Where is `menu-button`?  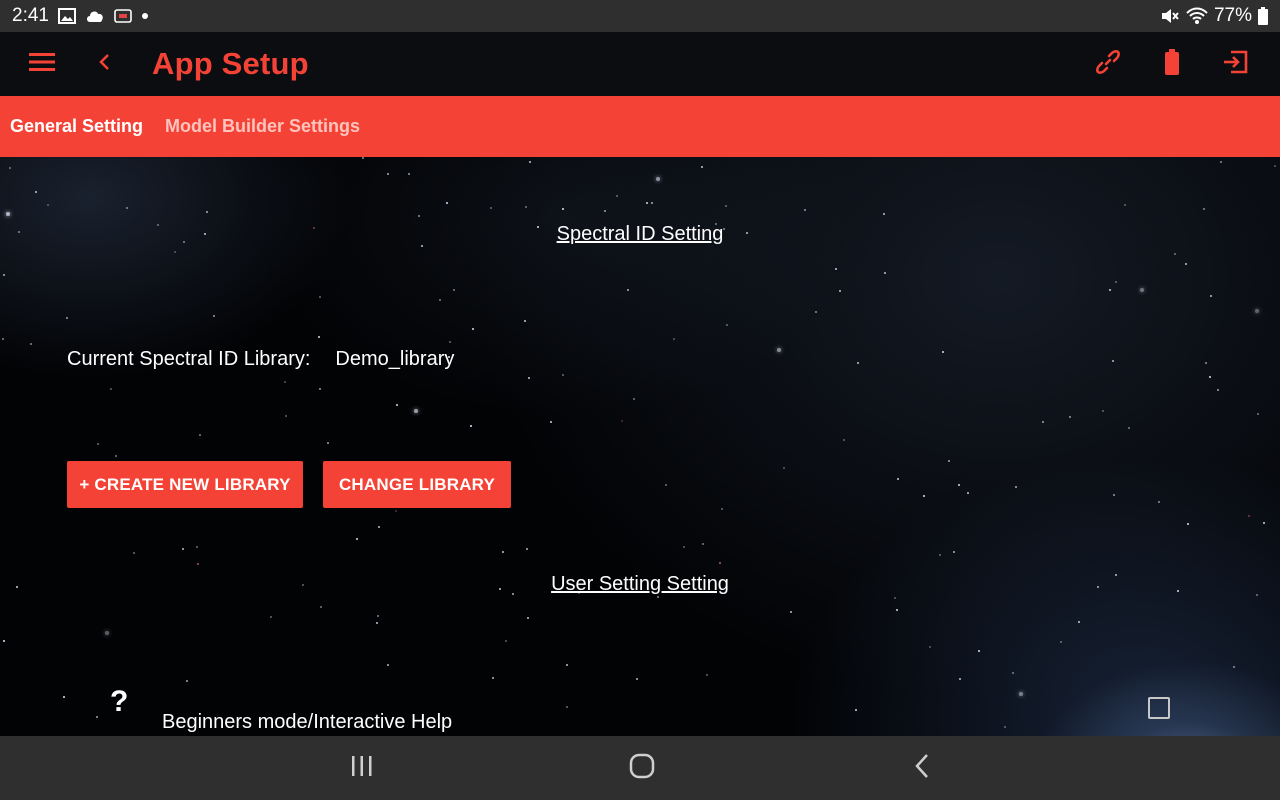 menu-button is located at coordinates (42, 64).